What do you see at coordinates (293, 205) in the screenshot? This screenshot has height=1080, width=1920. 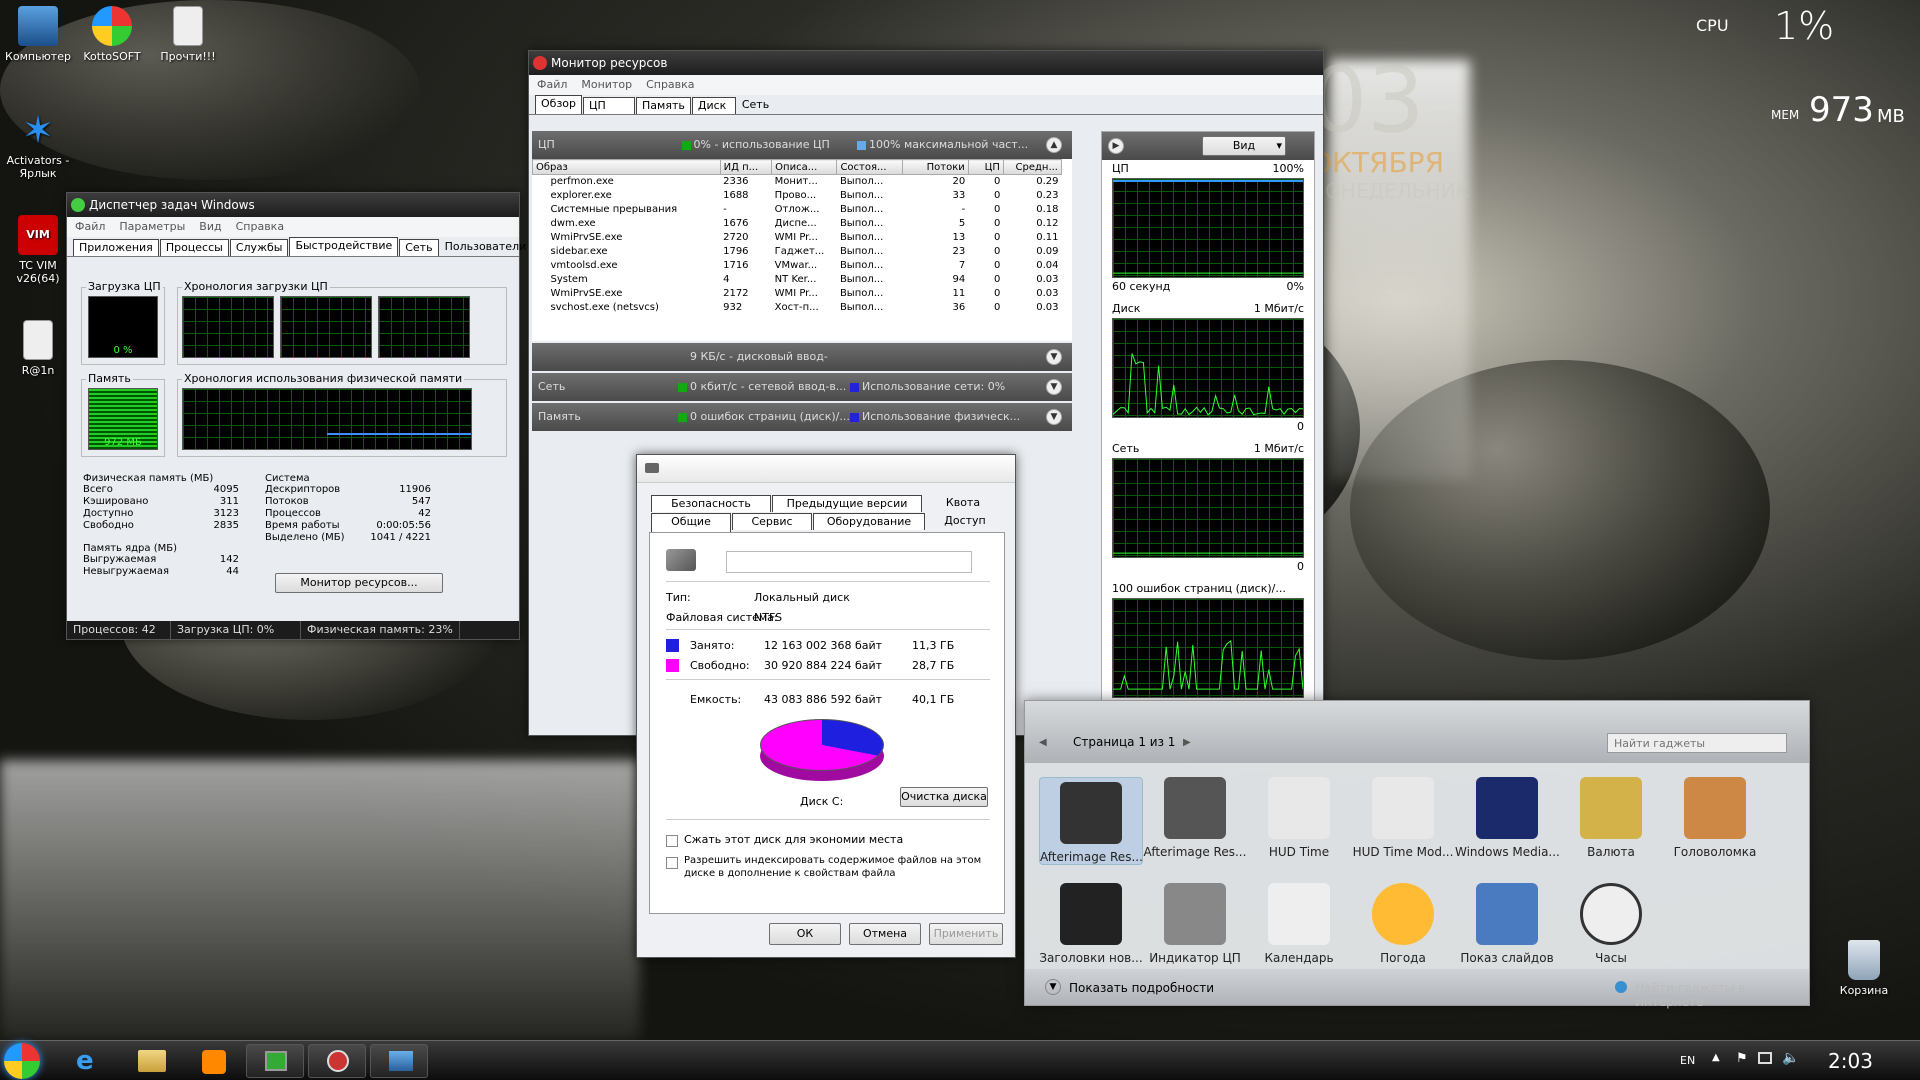 I see `task-manager-titlebar: Диспетчер задач Windows` at bounding box center [293, 205].